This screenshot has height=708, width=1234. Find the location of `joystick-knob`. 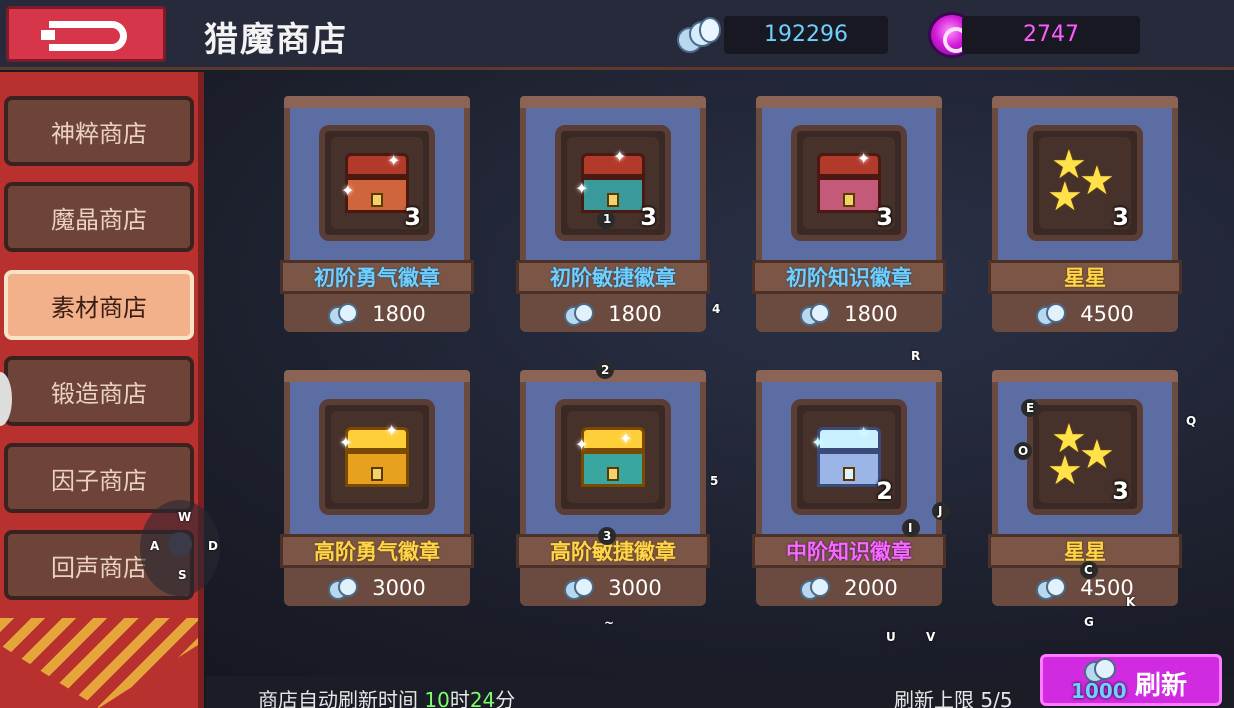

joystick-knob is located at coordinates (180, 544).